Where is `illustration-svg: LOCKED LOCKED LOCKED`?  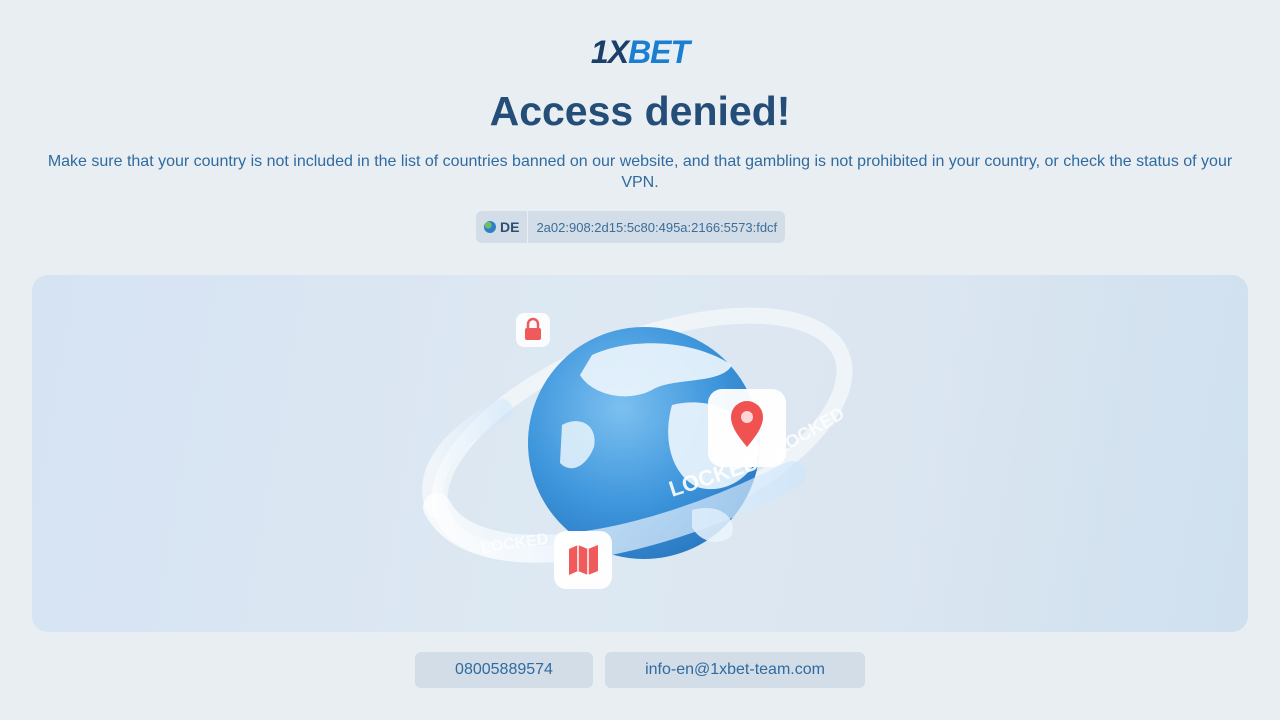
illustration-svg: LOCKED LOCKED LOCKED is located at coordinates (637, 448).